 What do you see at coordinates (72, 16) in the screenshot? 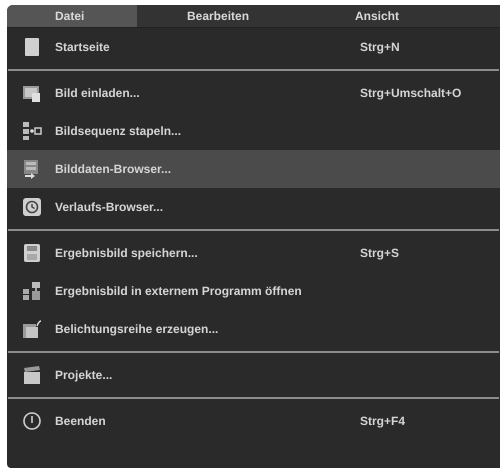
I see `menu-tab: Datei` at bounding box center [72, 16].